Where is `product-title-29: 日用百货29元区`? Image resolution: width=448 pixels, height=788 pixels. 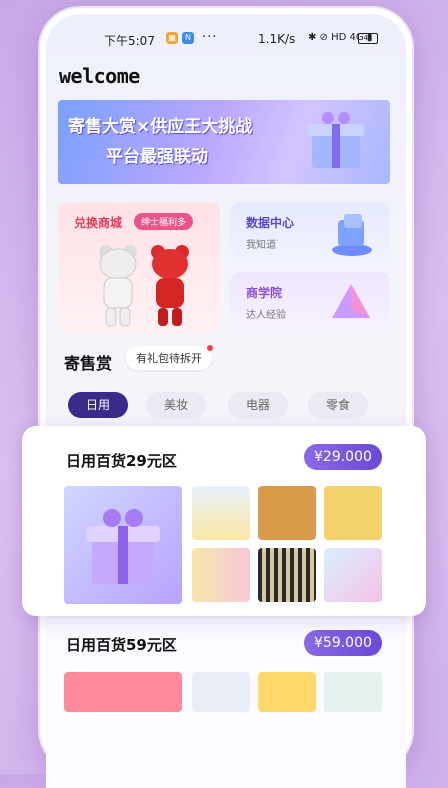 product-title-29: 日用百货29元区 is located at coordinates (121, 461).